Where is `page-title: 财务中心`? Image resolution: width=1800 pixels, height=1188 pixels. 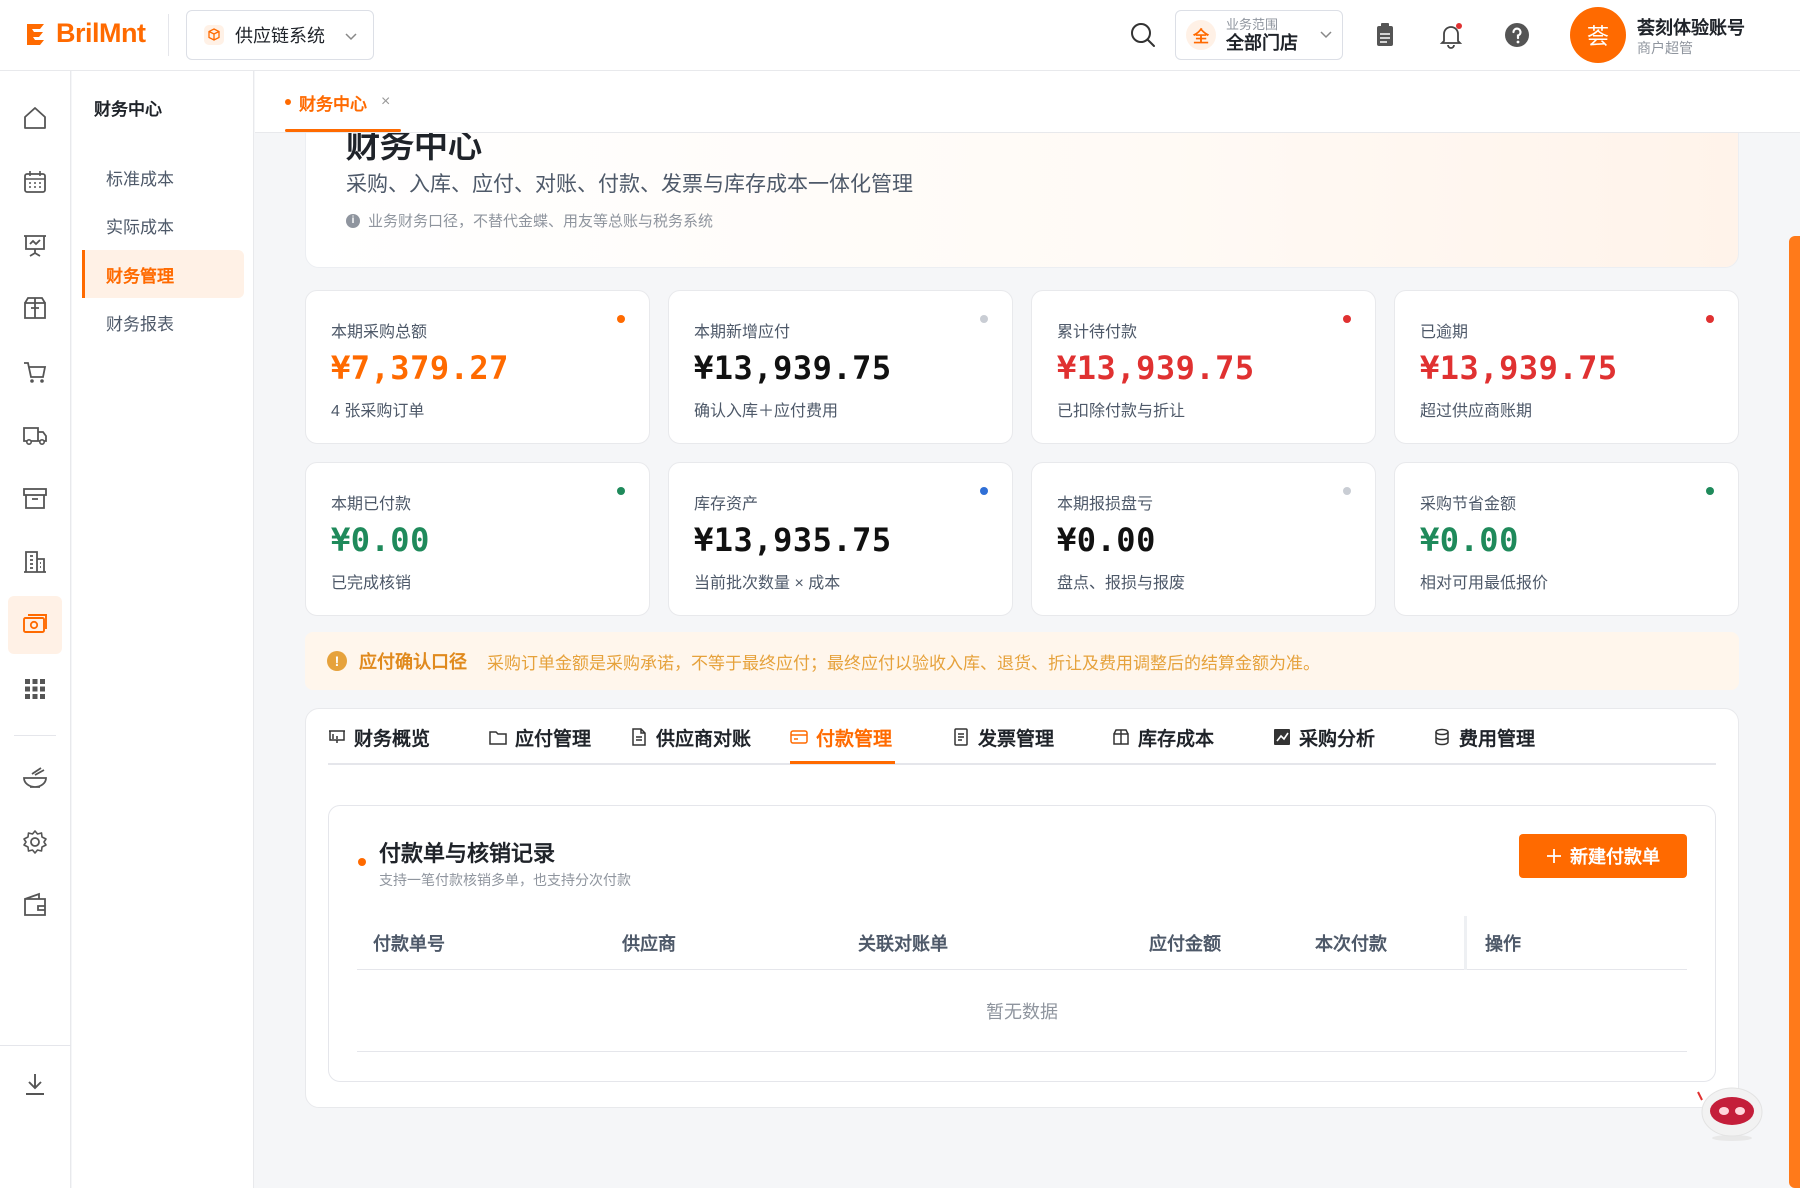 page-title: 财务中心 is located at coordinates (414, 149).